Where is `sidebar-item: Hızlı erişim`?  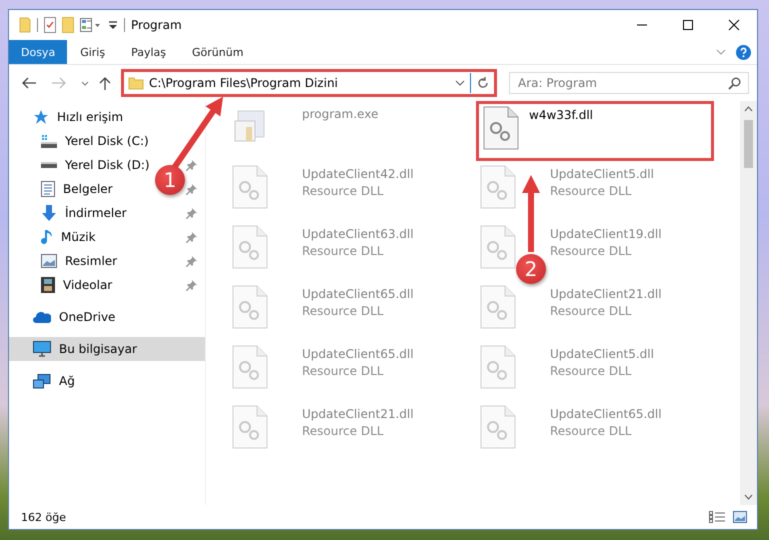 sidebar-item: Hızlı erişim is located at coordinates (68, 117).